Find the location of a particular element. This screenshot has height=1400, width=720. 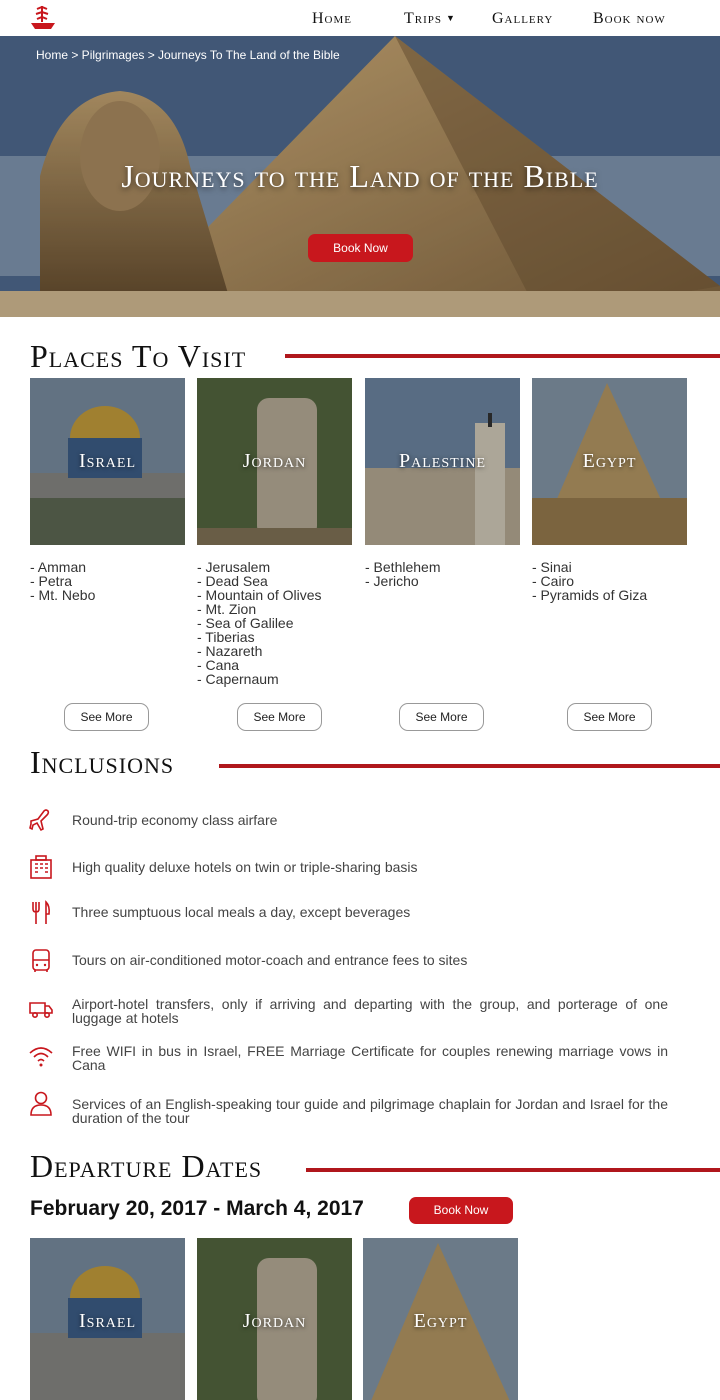

departure-card-label: Egypt is located at coordinates (440, 1321).